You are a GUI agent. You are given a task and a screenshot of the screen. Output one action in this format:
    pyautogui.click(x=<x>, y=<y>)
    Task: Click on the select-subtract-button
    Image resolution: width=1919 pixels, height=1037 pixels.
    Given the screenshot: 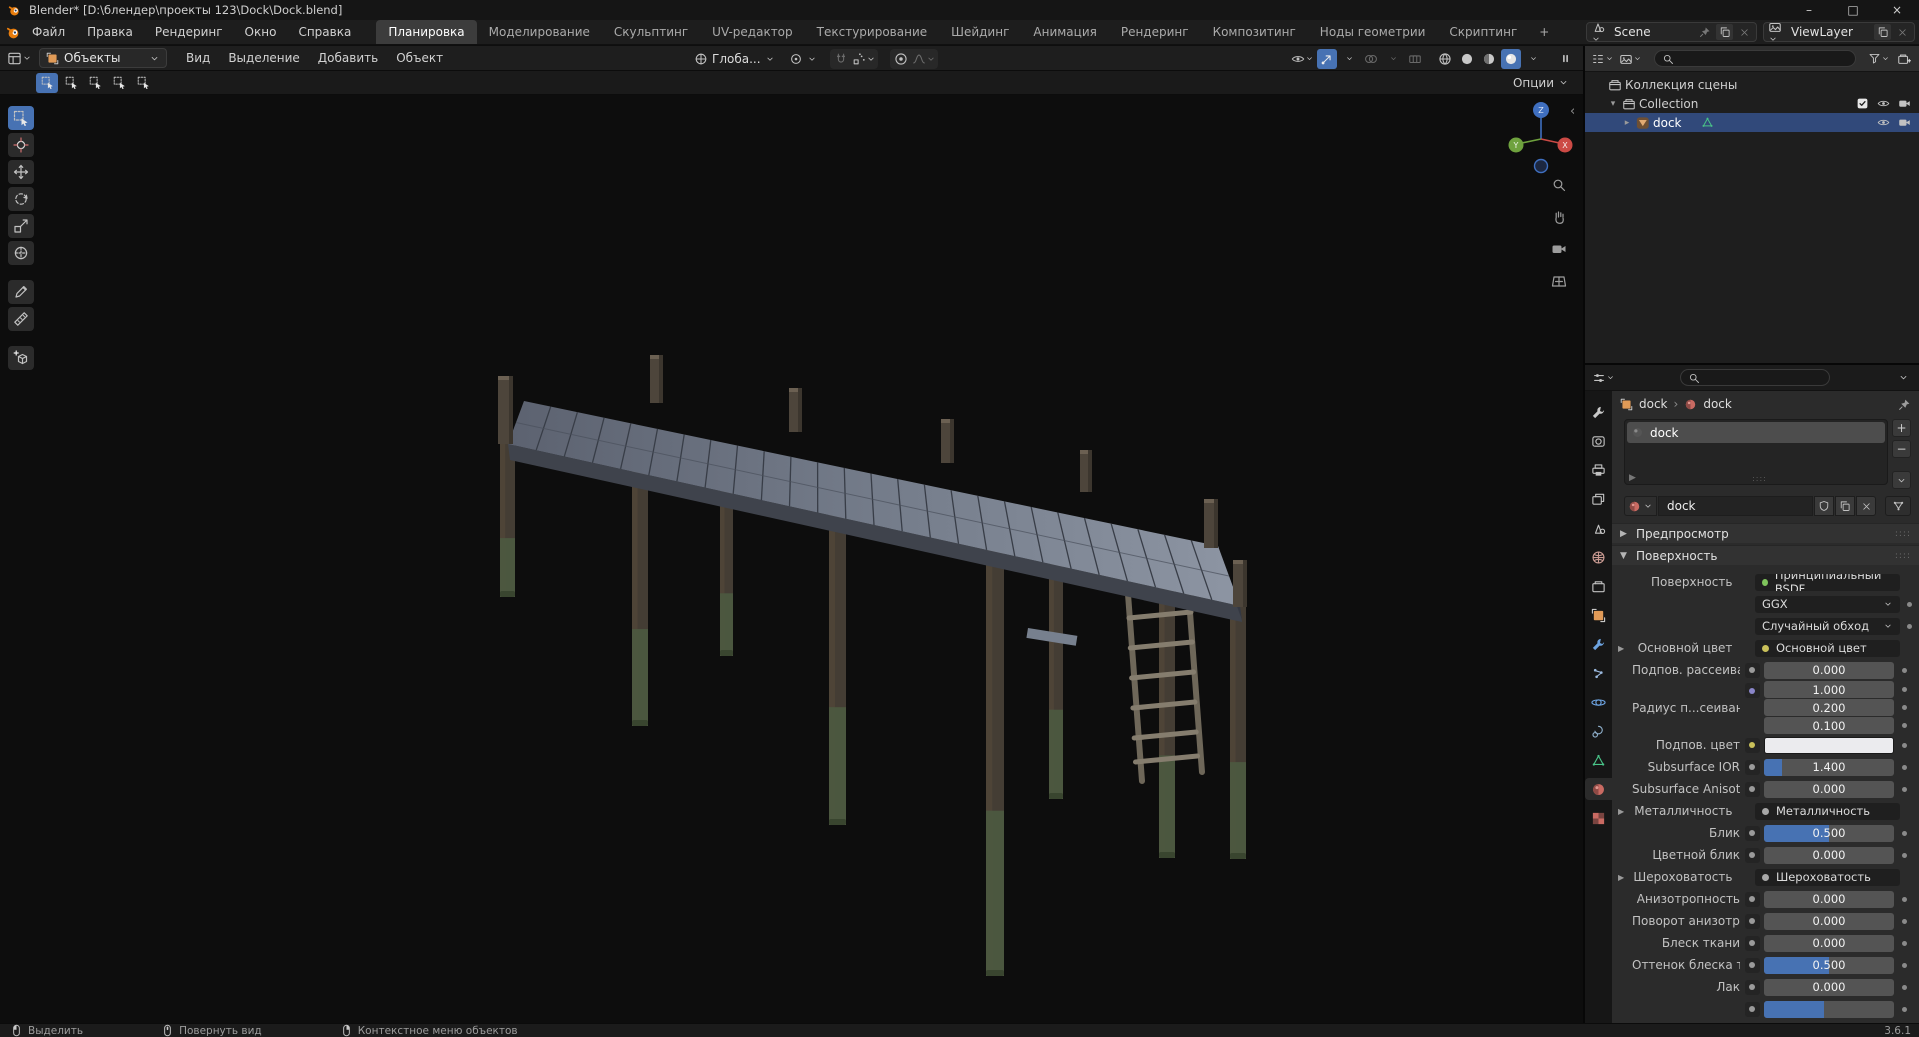 What is the action you would take?
    pyautogui.click(x=95, y=83)
    